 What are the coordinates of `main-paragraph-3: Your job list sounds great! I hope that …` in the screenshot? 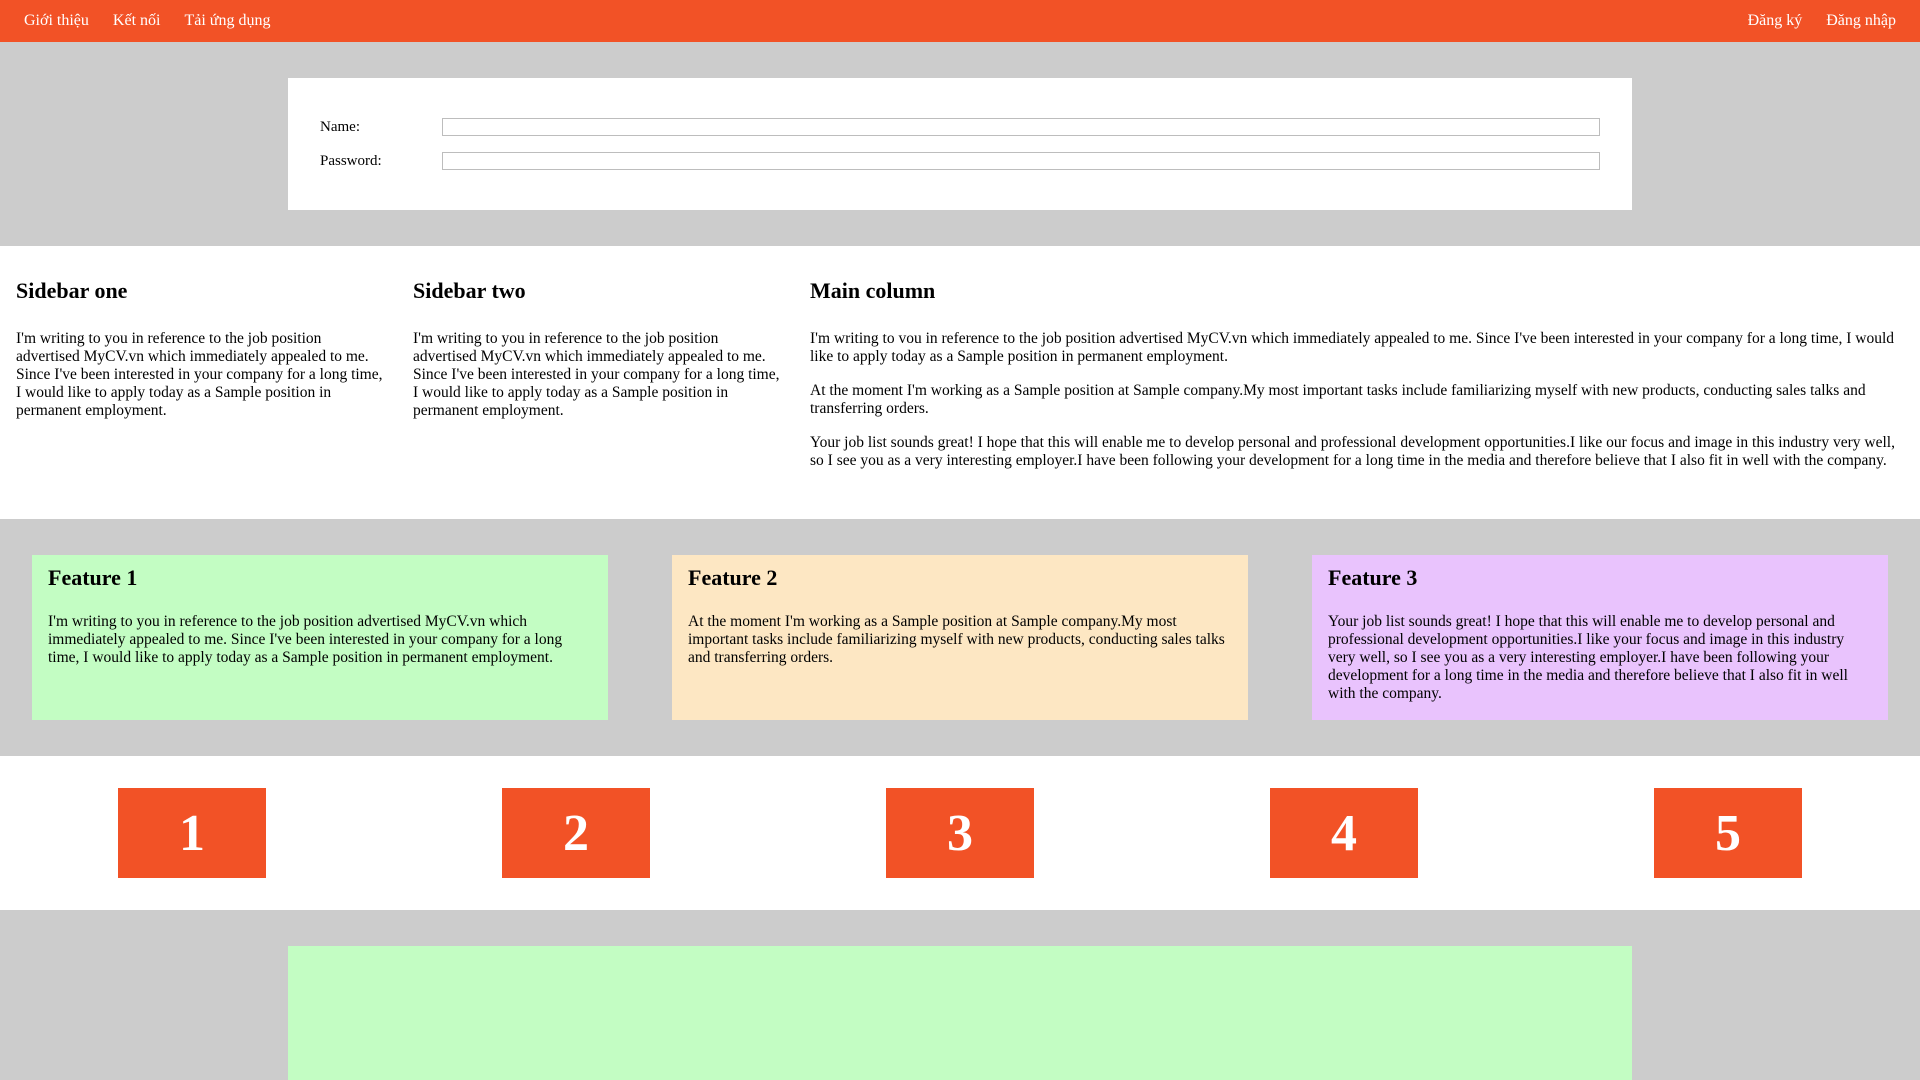 It's located at (1352, 451).